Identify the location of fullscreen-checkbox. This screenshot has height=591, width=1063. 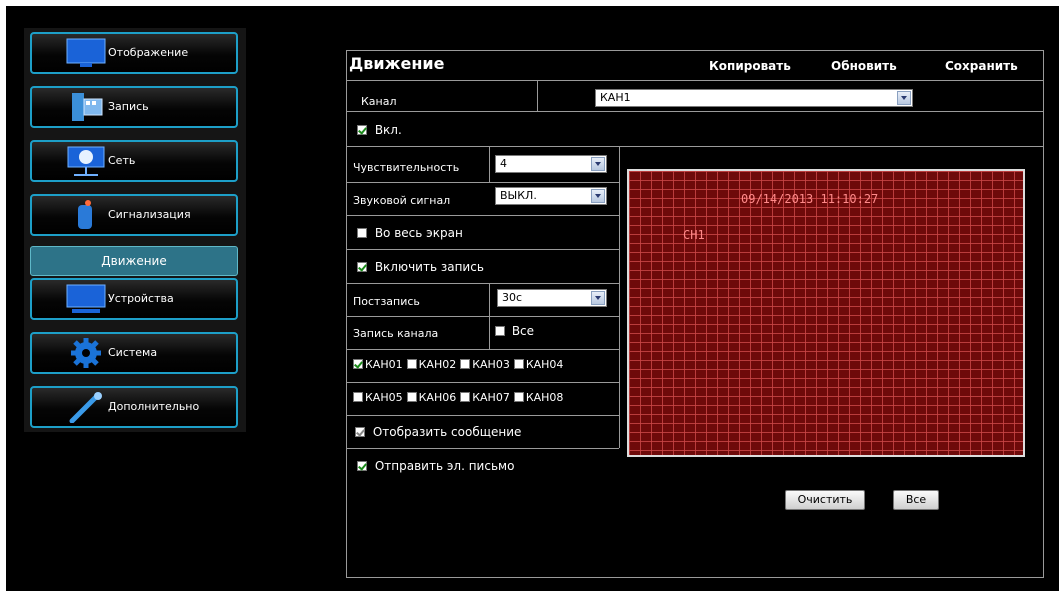
(362, 233).